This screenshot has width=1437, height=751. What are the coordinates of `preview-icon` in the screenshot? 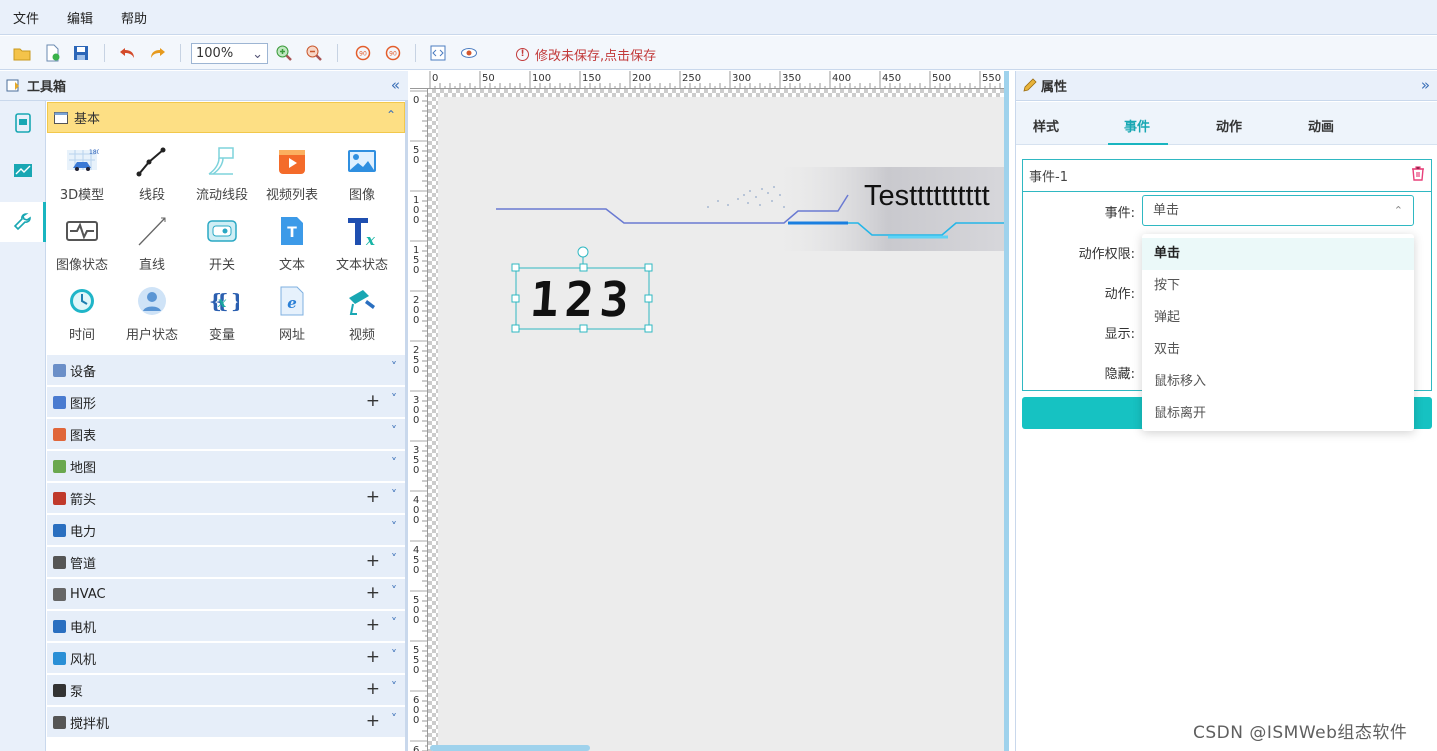 It's located at (469, 53).